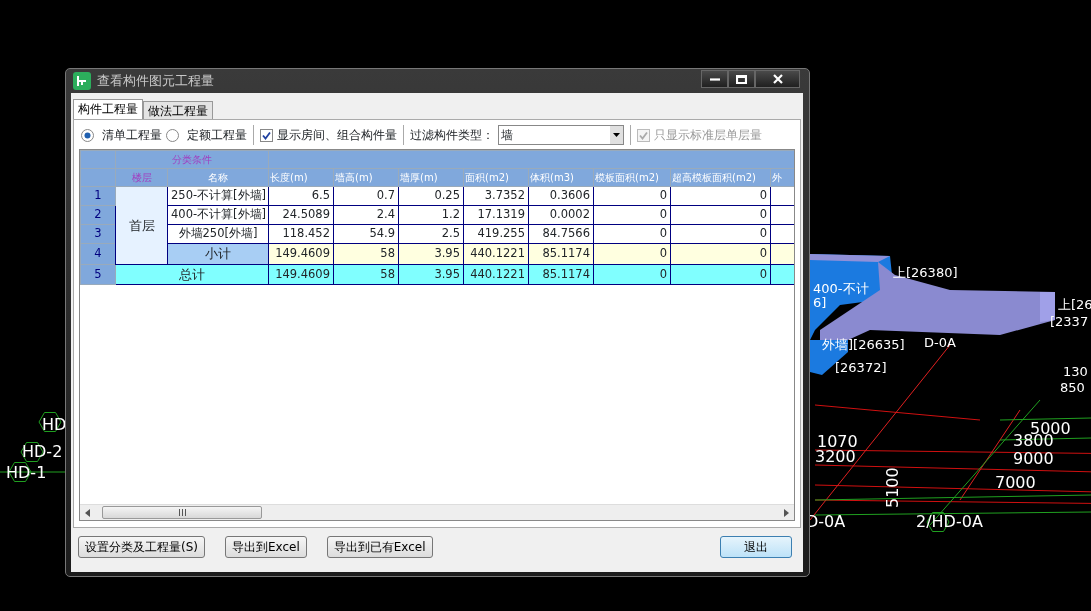 This screenshot has width=1091, height=611. I want to click on radio-label: 定额工程量, so click(217, 135).